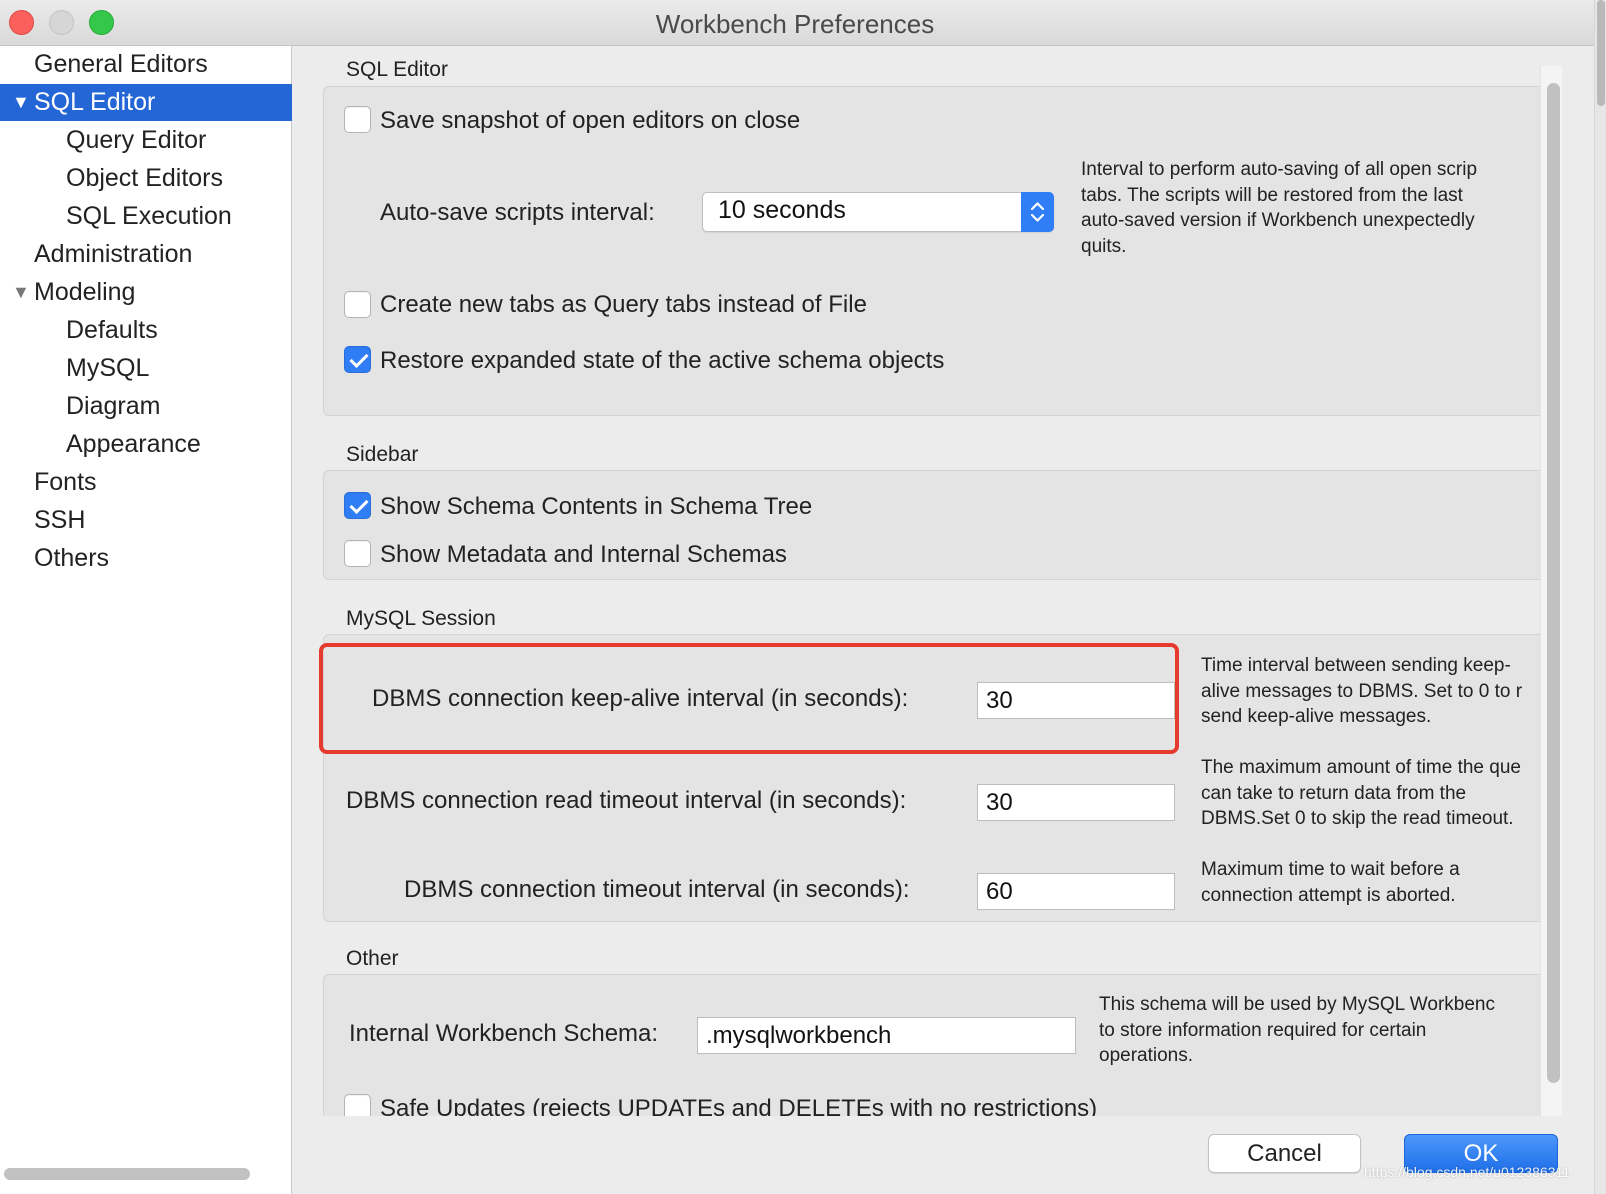  Describe the element at coordinates (1076, 700) in the screenshot. I see `keepalive-interval-input: 30` at that location.